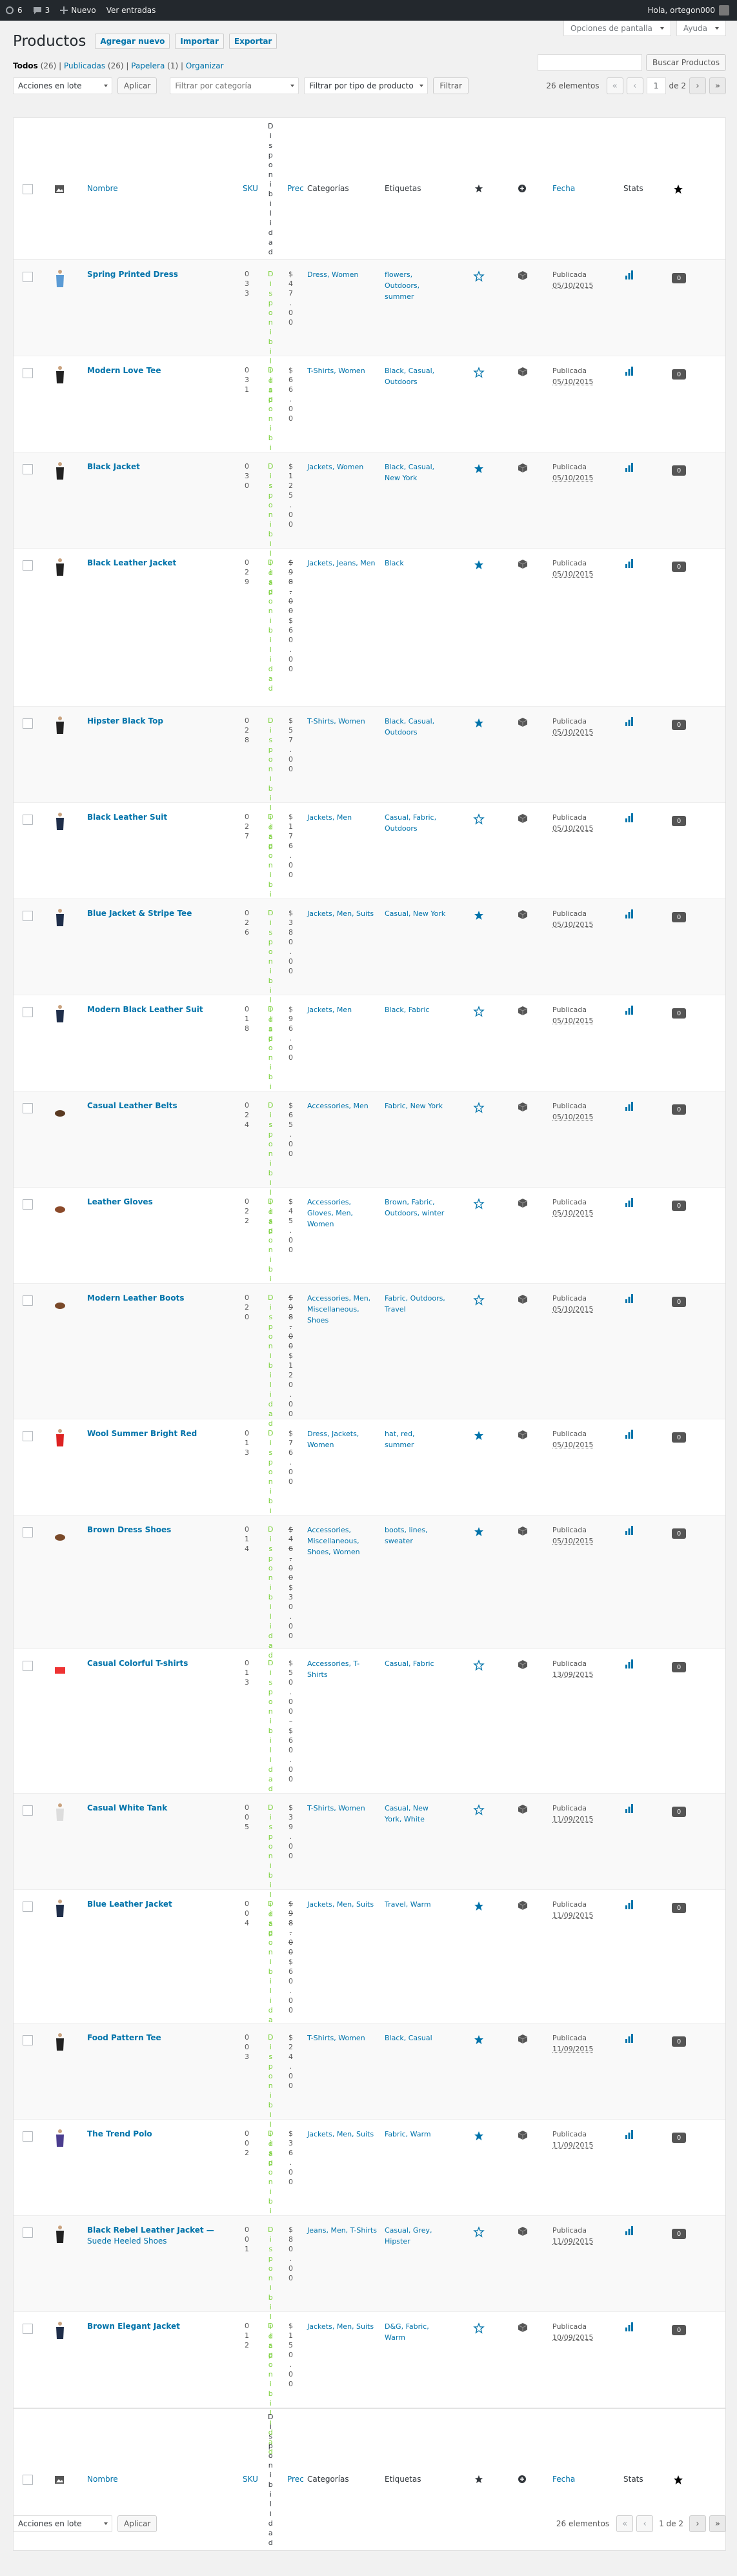 The width and height of the screenshot is (737, 2576). I want to click on product-tags: flowers, Outdoors, summer, so click(416, 285).